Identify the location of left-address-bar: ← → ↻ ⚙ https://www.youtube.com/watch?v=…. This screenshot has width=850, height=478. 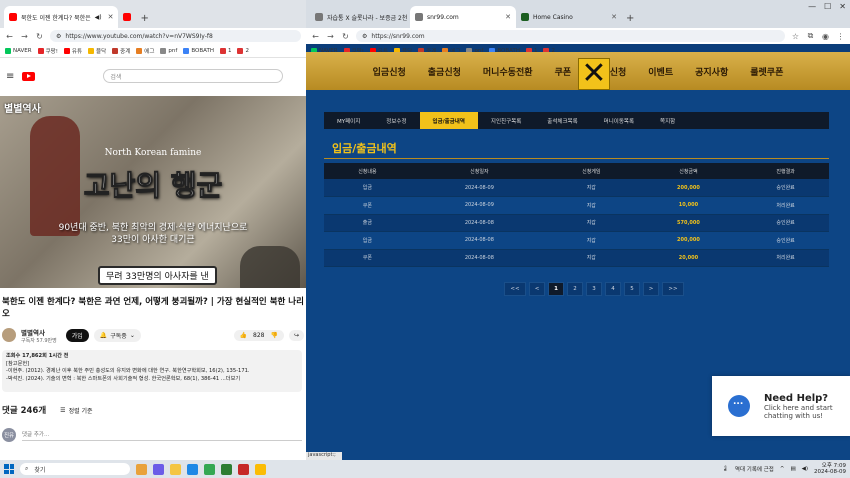
(153, 36).